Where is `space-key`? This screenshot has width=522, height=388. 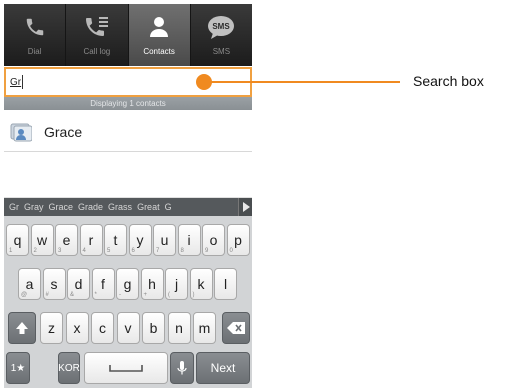
space-key is located at coordinates (126, 368).